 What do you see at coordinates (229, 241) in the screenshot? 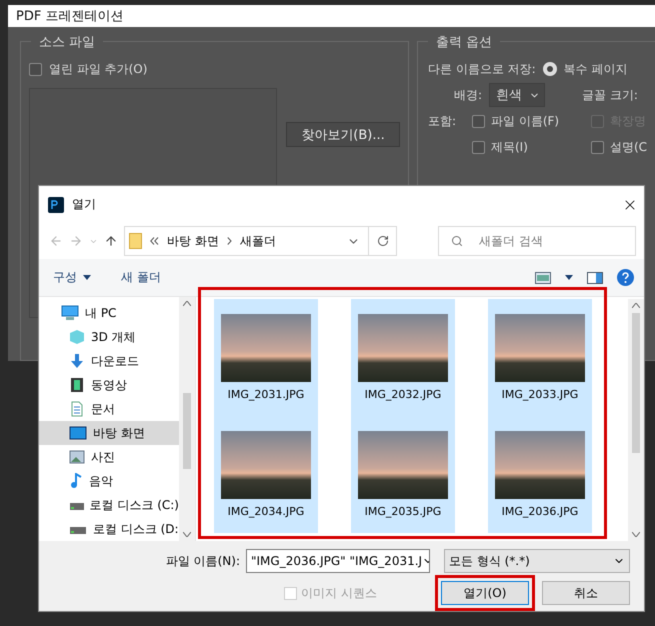
I see `chevron-right-icon` at bounding box center [229, 241].